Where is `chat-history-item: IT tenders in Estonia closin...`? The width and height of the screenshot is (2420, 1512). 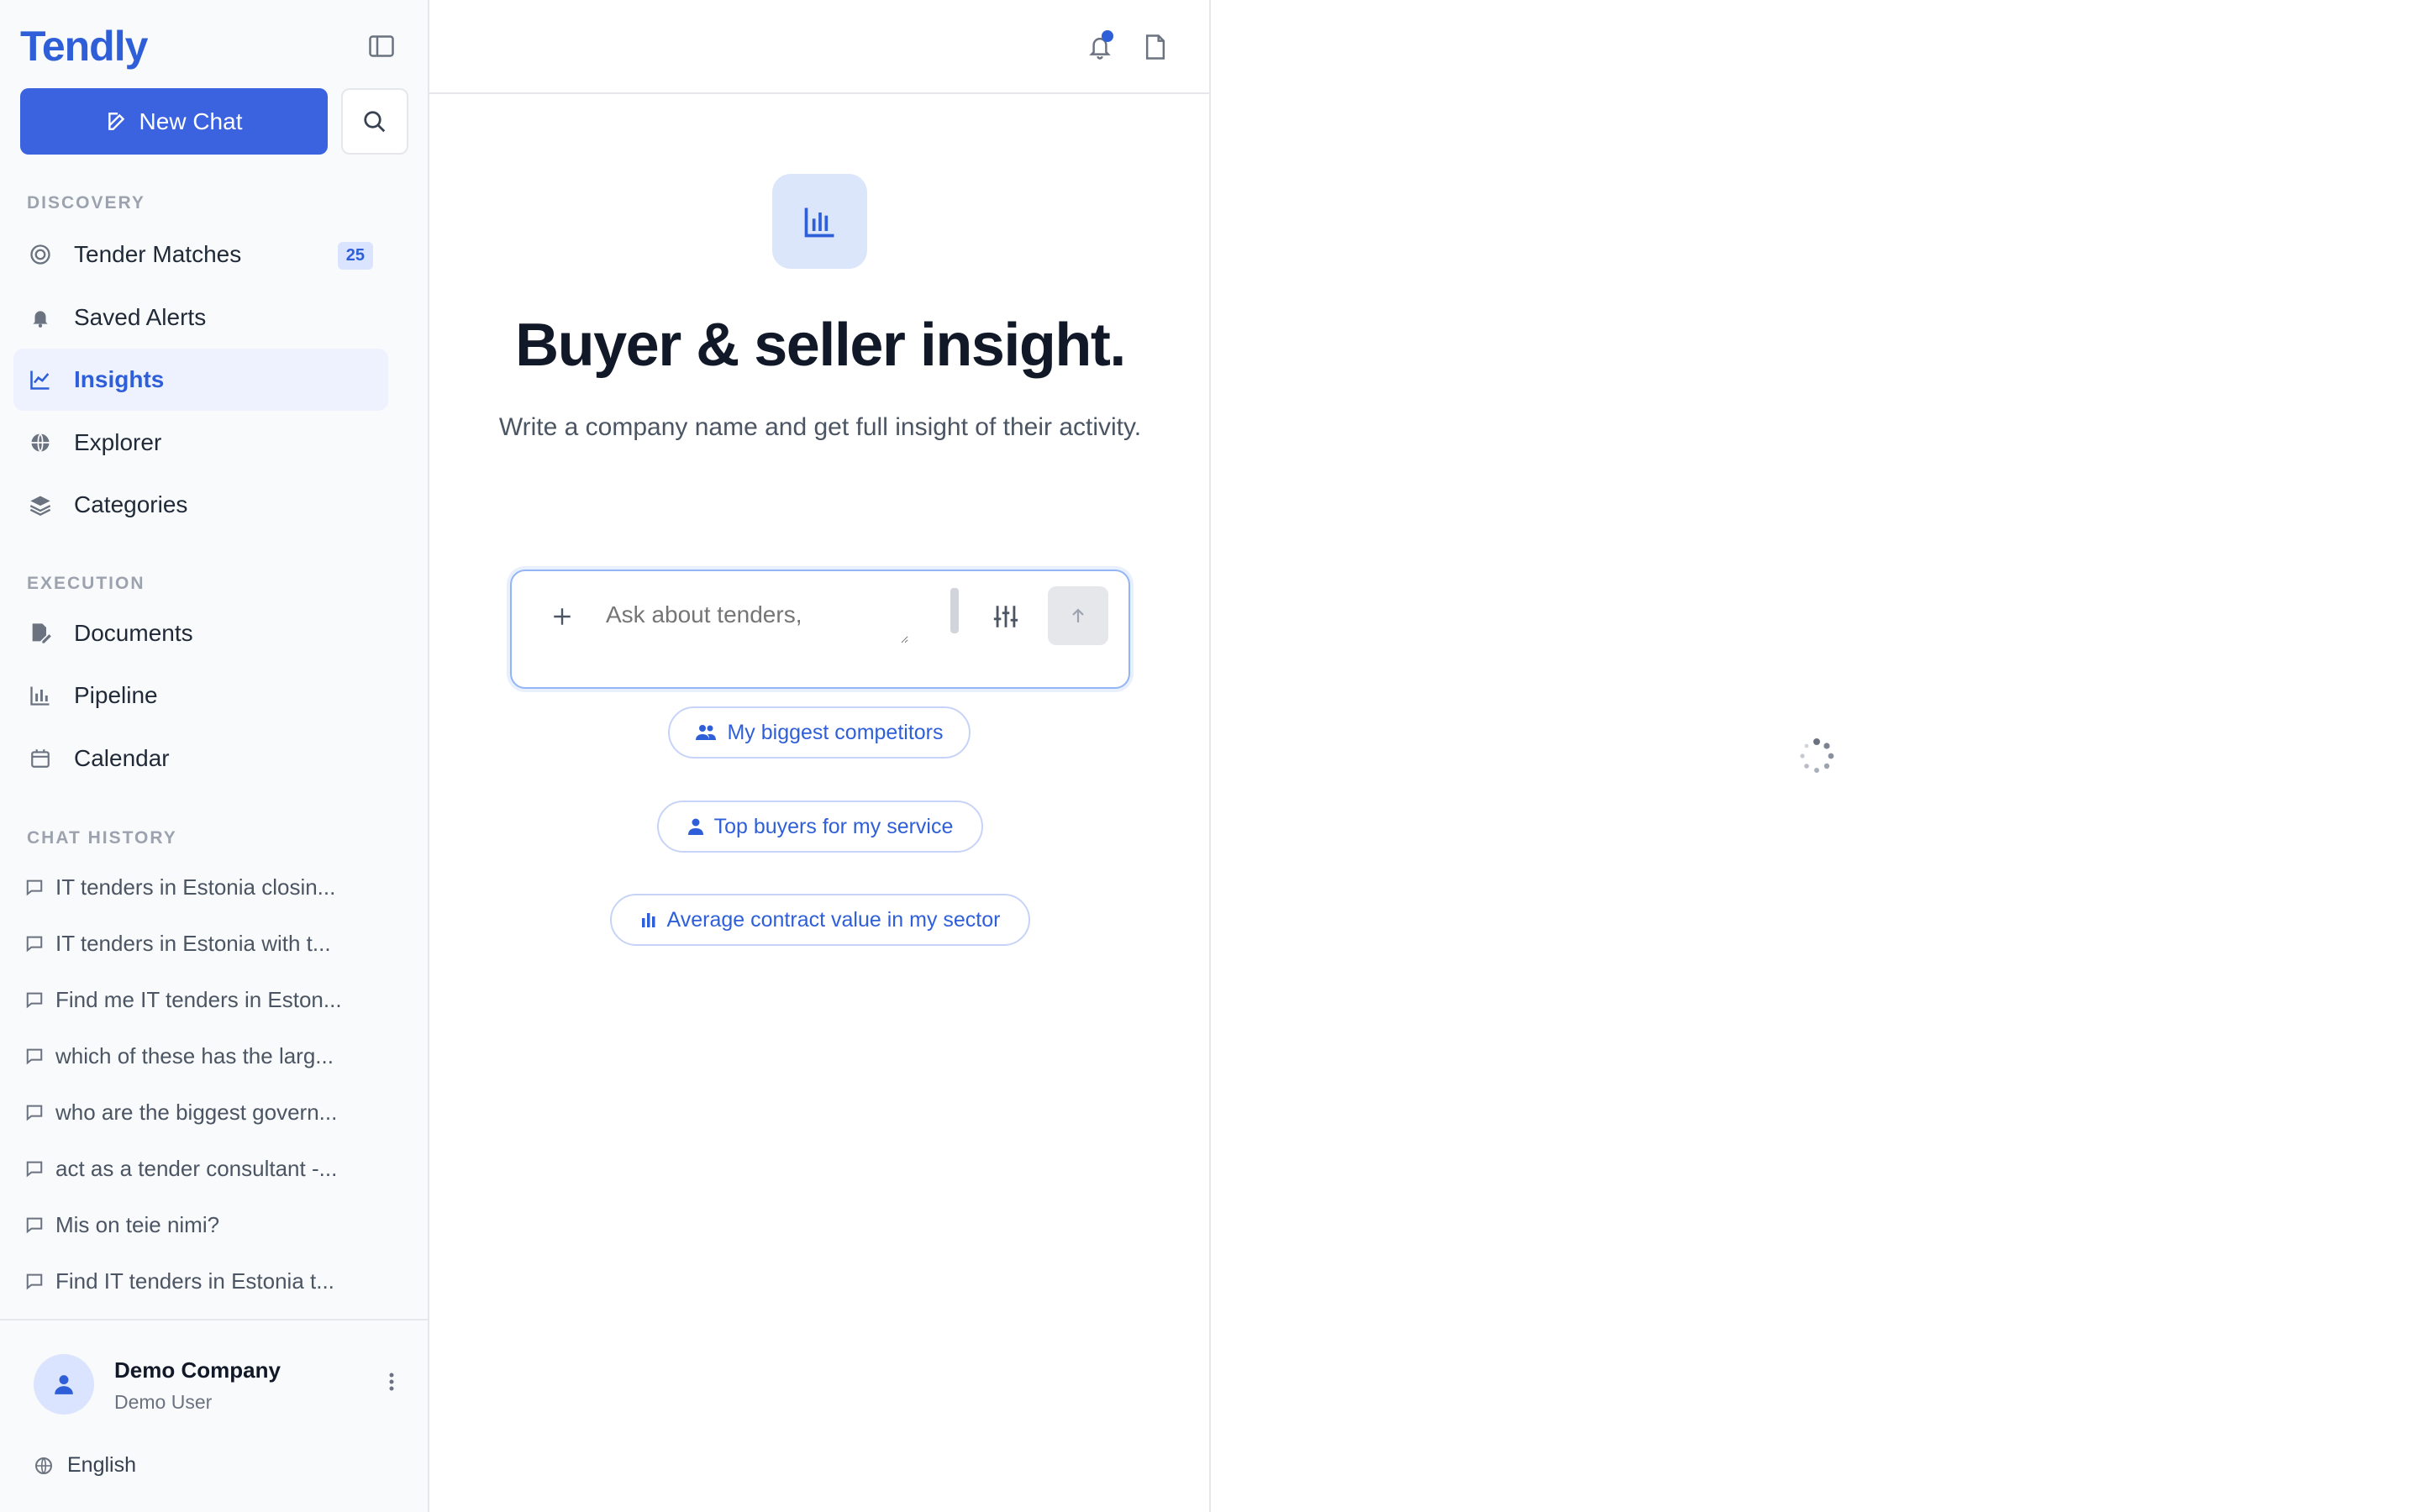
chat-history-item: IT tenders in Estonia closin... is located at coordinates (202, 887).